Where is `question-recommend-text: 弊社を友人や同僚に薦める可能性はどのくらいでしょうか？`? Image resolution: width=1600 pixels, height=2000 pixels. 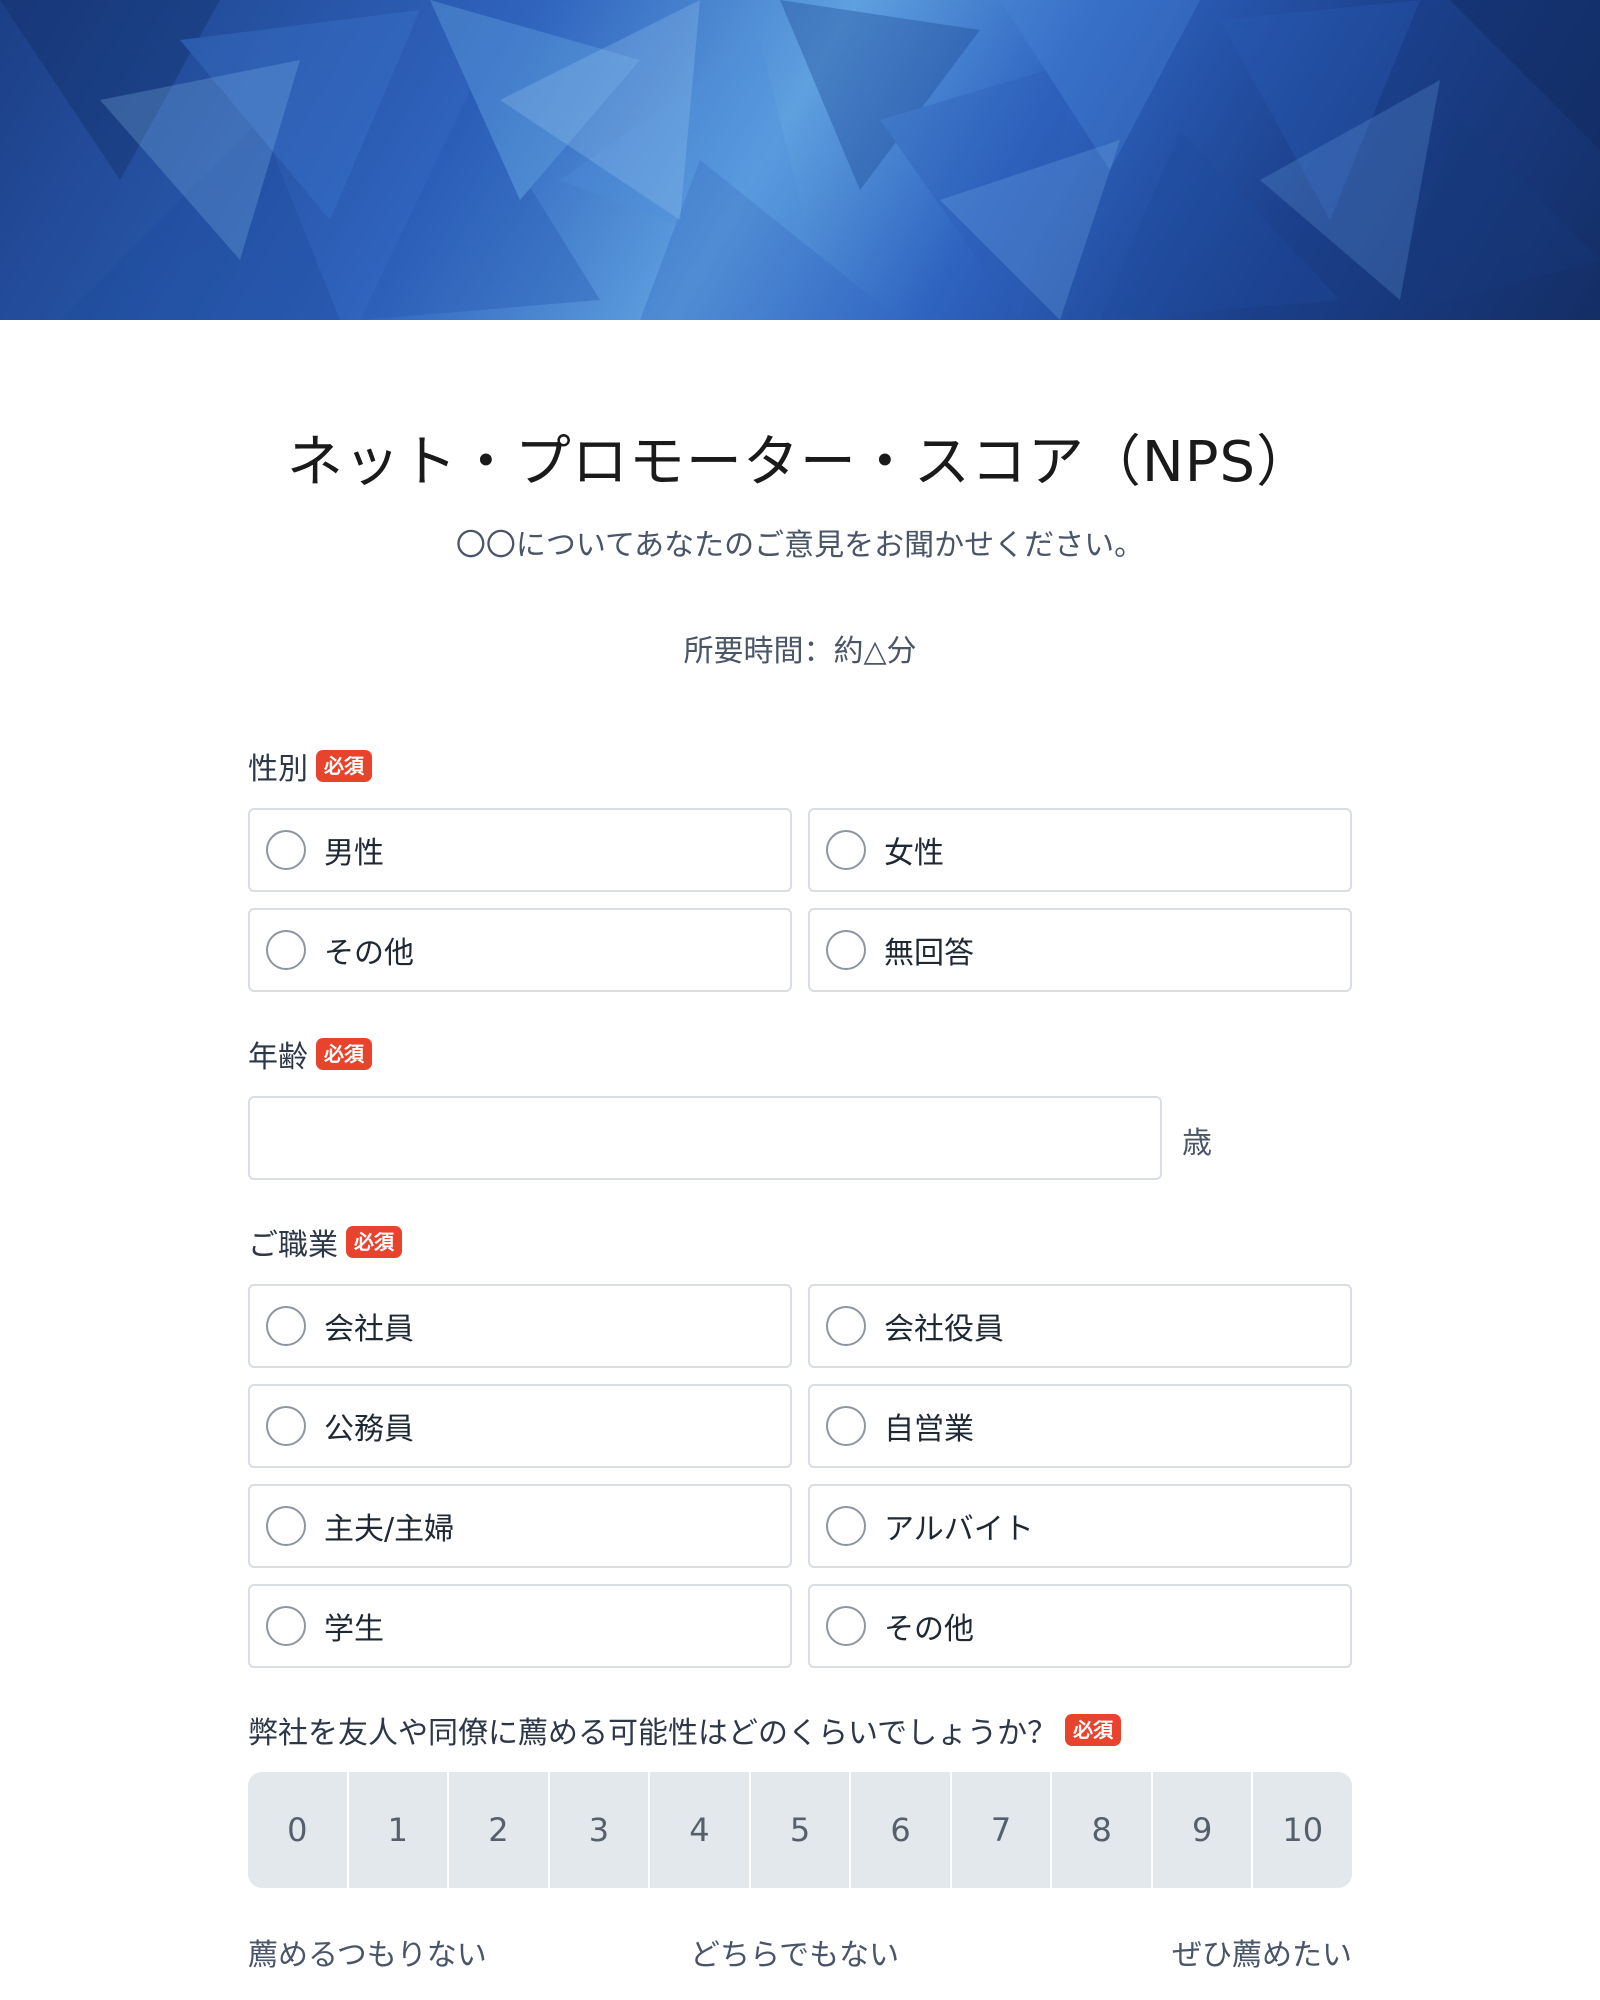
question-recommend-text: 弊社を友人や同僚に薦める可能性はどのくらいでしょうか？ is located at coordinates (653, 1733).